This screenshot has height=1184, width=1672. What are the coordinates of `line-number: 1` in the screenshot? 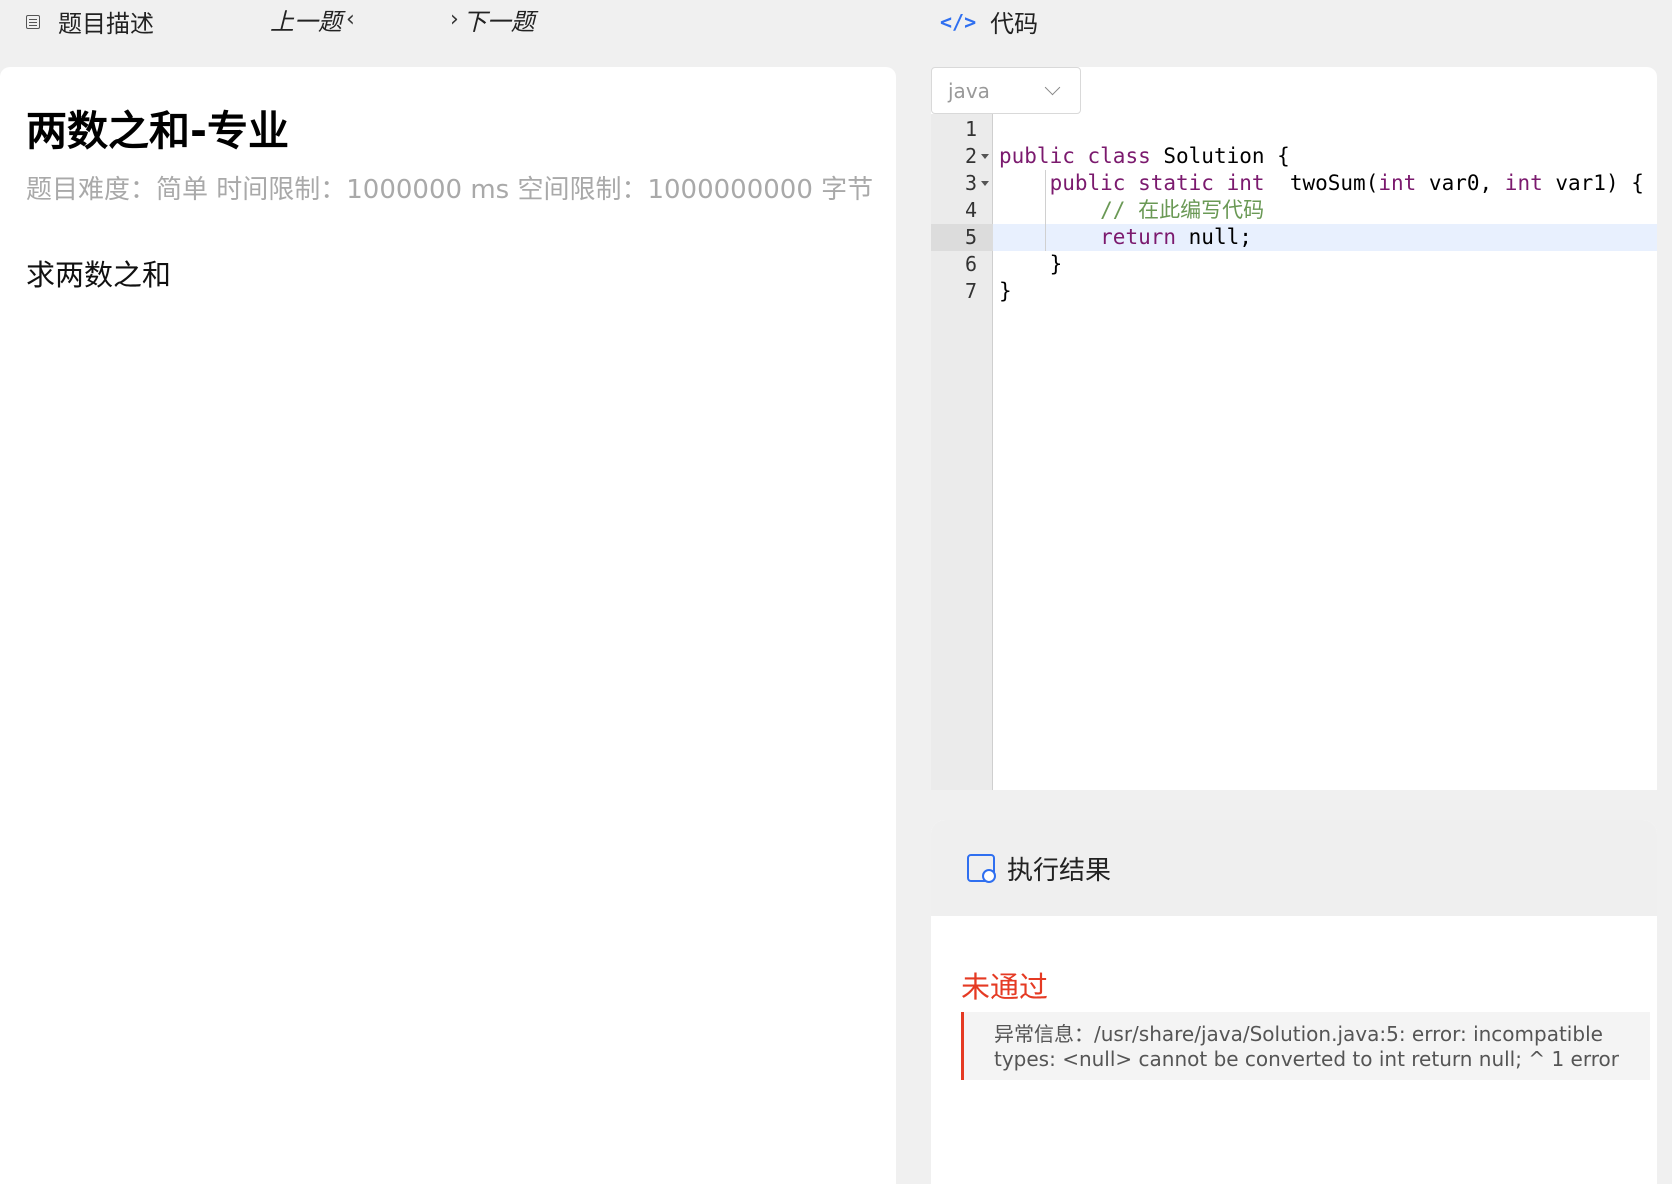 It's located at (970, 129).